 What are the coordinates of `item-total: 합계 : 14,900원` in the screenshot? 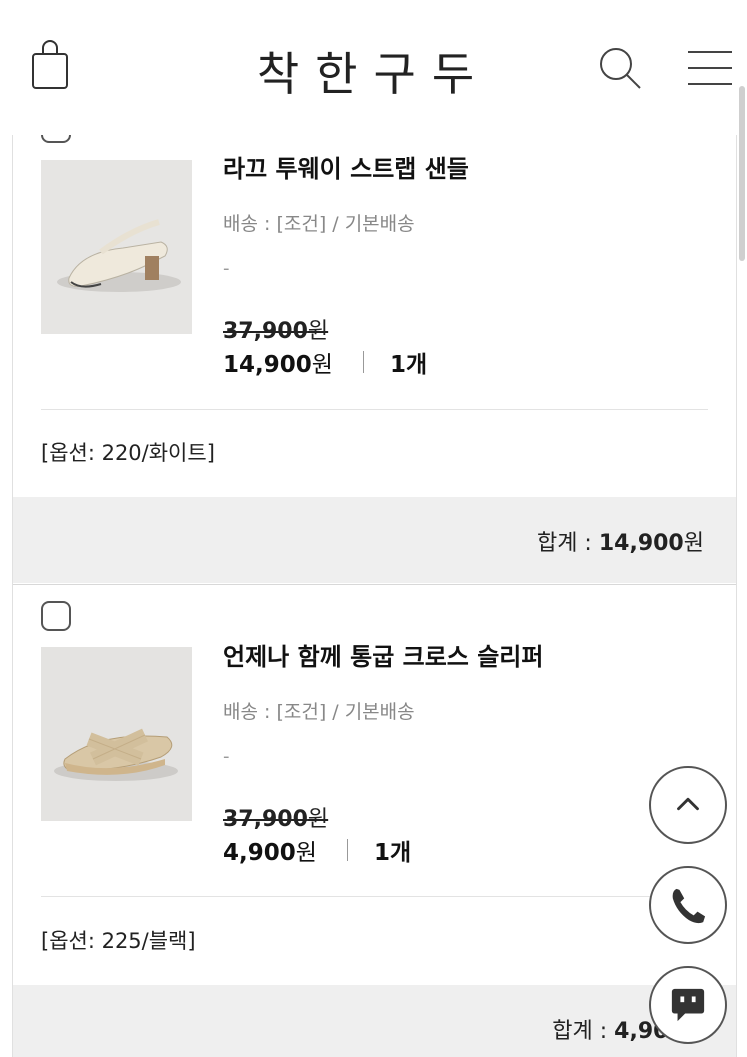 It's located at (620, 541).